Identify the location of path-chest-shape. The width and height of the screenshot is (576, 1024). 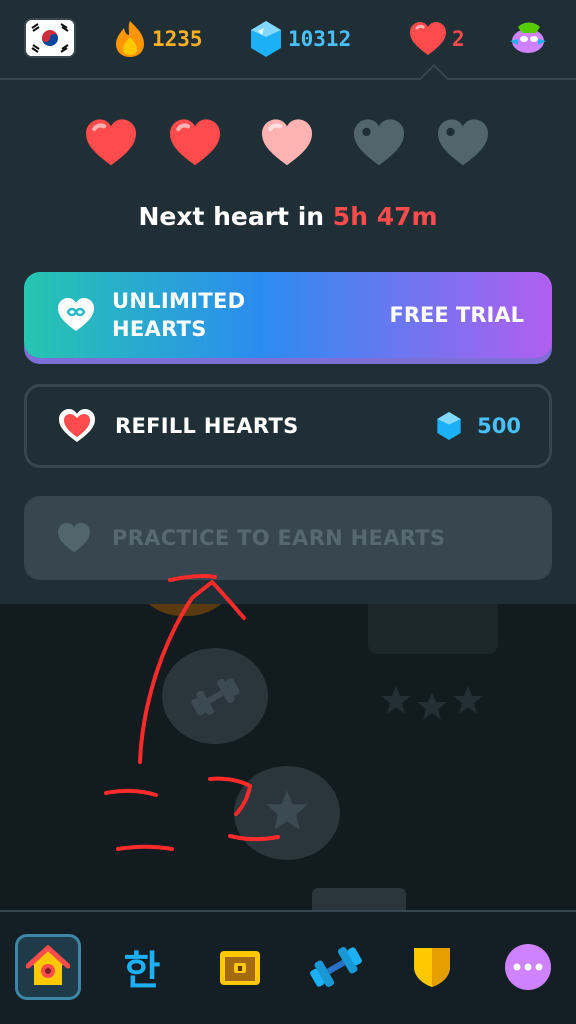
(433, 629).